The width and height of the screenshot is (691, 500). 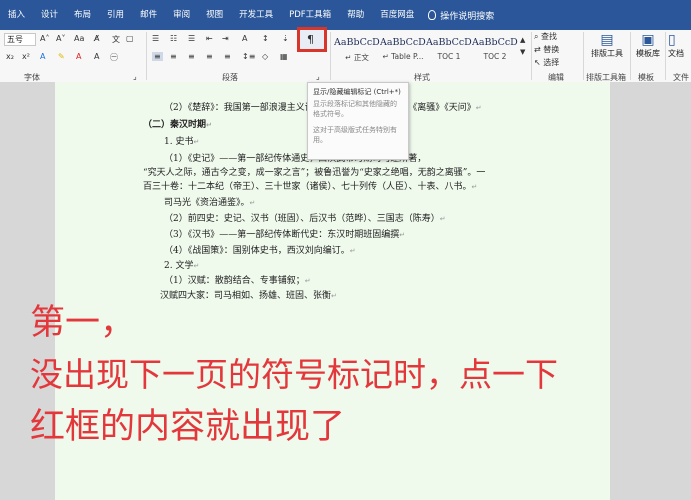 What do you see at coordinates (26, 56) in the screenshot?
I see `superscript-icon: x²` at bounding box center [26, 56].